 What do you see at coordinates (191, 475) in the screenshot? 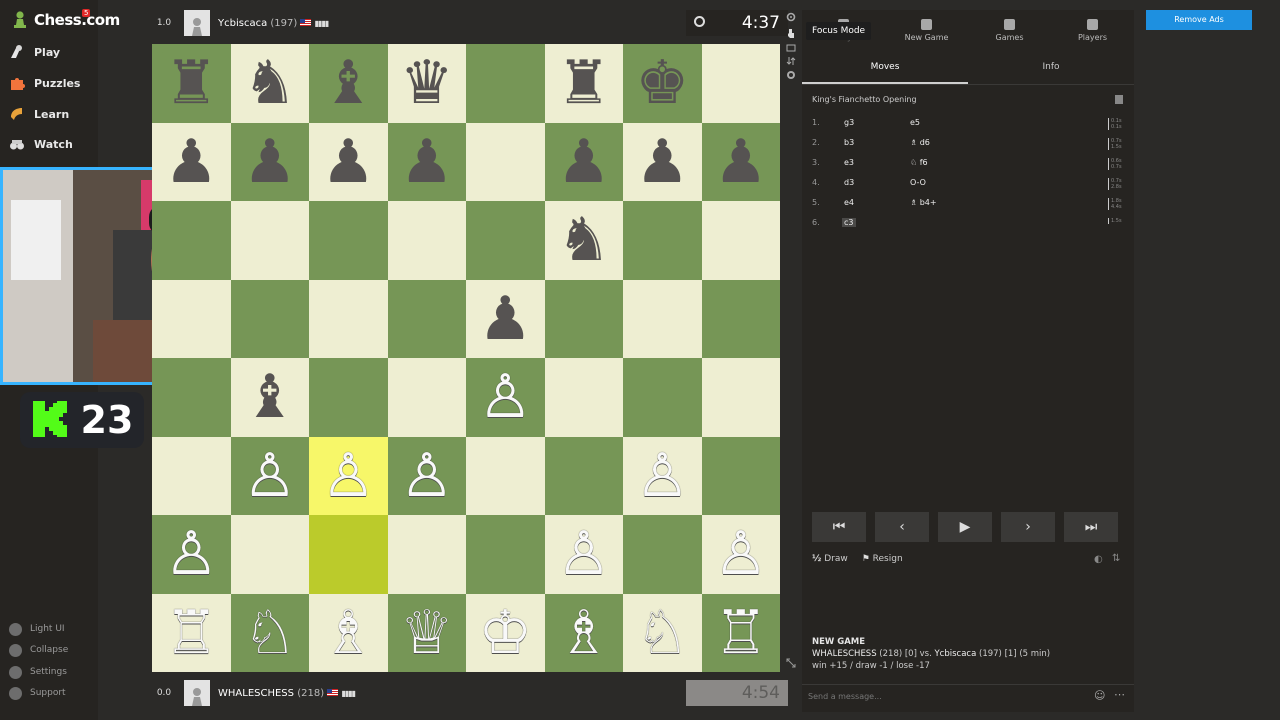
I see `square-a3` at bounding box center [191, 475].